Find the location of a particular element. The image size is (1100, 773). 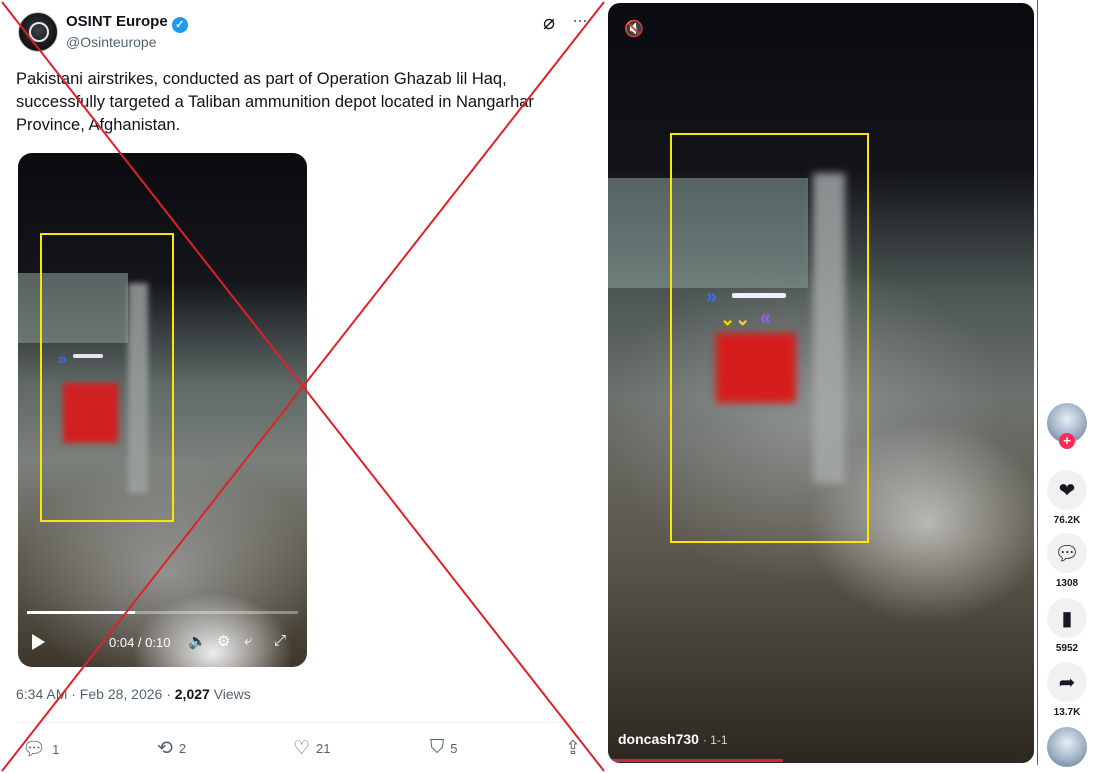

tweet-meta: 6:34 AM · Feb 28, 2026 · 2,027 Views is located at coordinates (133, 694).